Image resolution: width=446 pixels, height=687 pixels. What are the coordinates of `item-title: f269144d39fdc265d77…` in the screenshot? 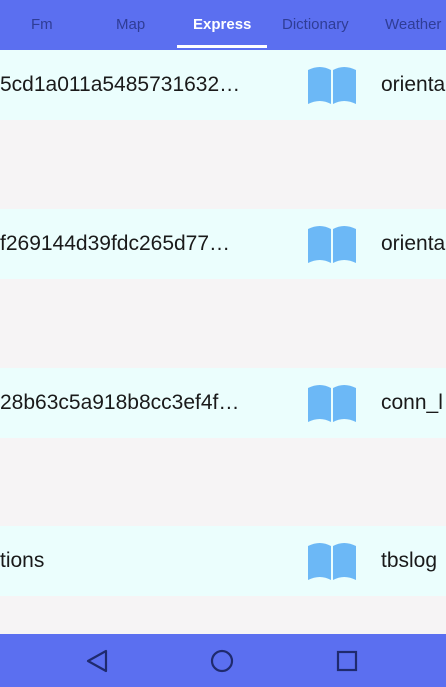 It's located at (115, 243).